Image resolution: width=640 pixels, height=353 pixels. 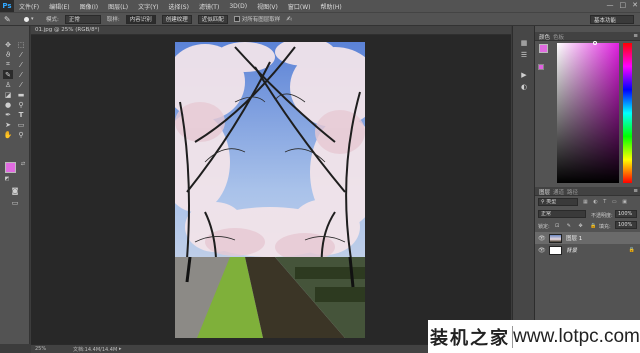 I want to click on fill-field: 100%, so click(x=626, y=225).